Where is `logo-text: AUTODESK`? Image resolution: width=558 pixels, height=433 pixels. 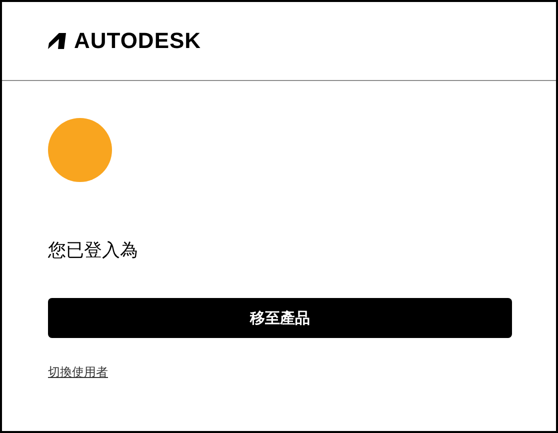
logo-text: AUTODESK is located at coordinates (138, 41).